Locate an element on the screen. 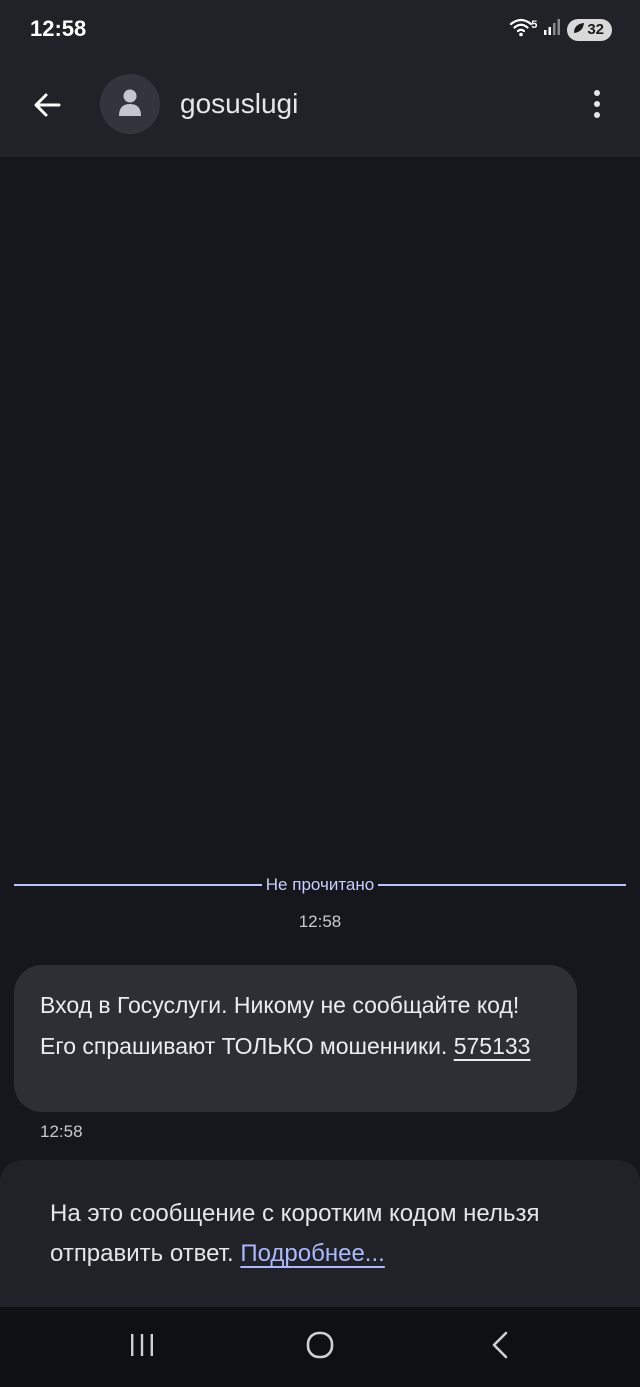 The width and height of the screenshot is (640, 1387). contact-avatar is located at coordinates (130, 104).